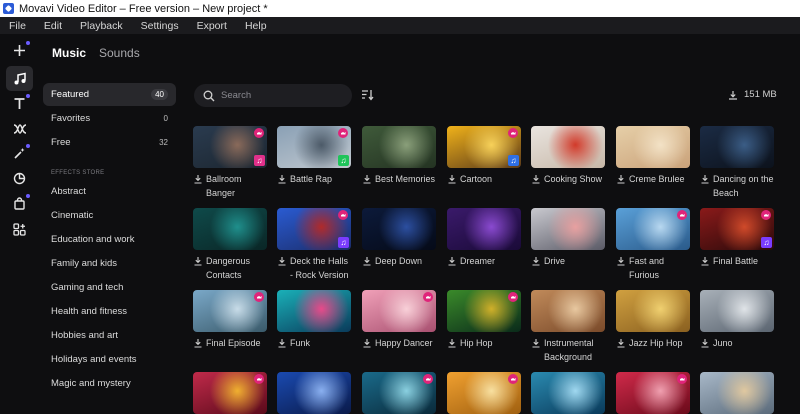  What do you see at coordinates (314, 245) in the screenshot?
I see `track-card: ♫ Deck the Halls - Rock Version` at bounding box center [314, 245].